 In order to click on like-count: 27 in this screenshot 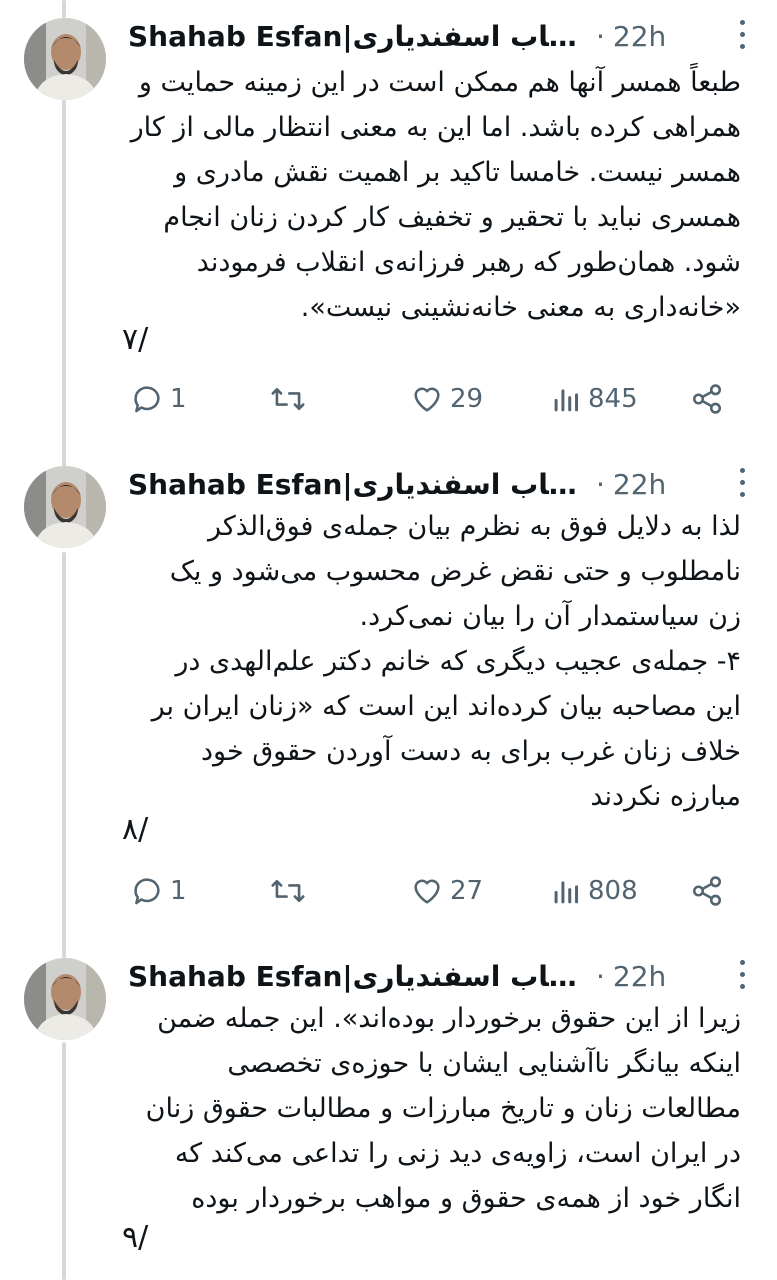, I will do `click(467, 891)`.